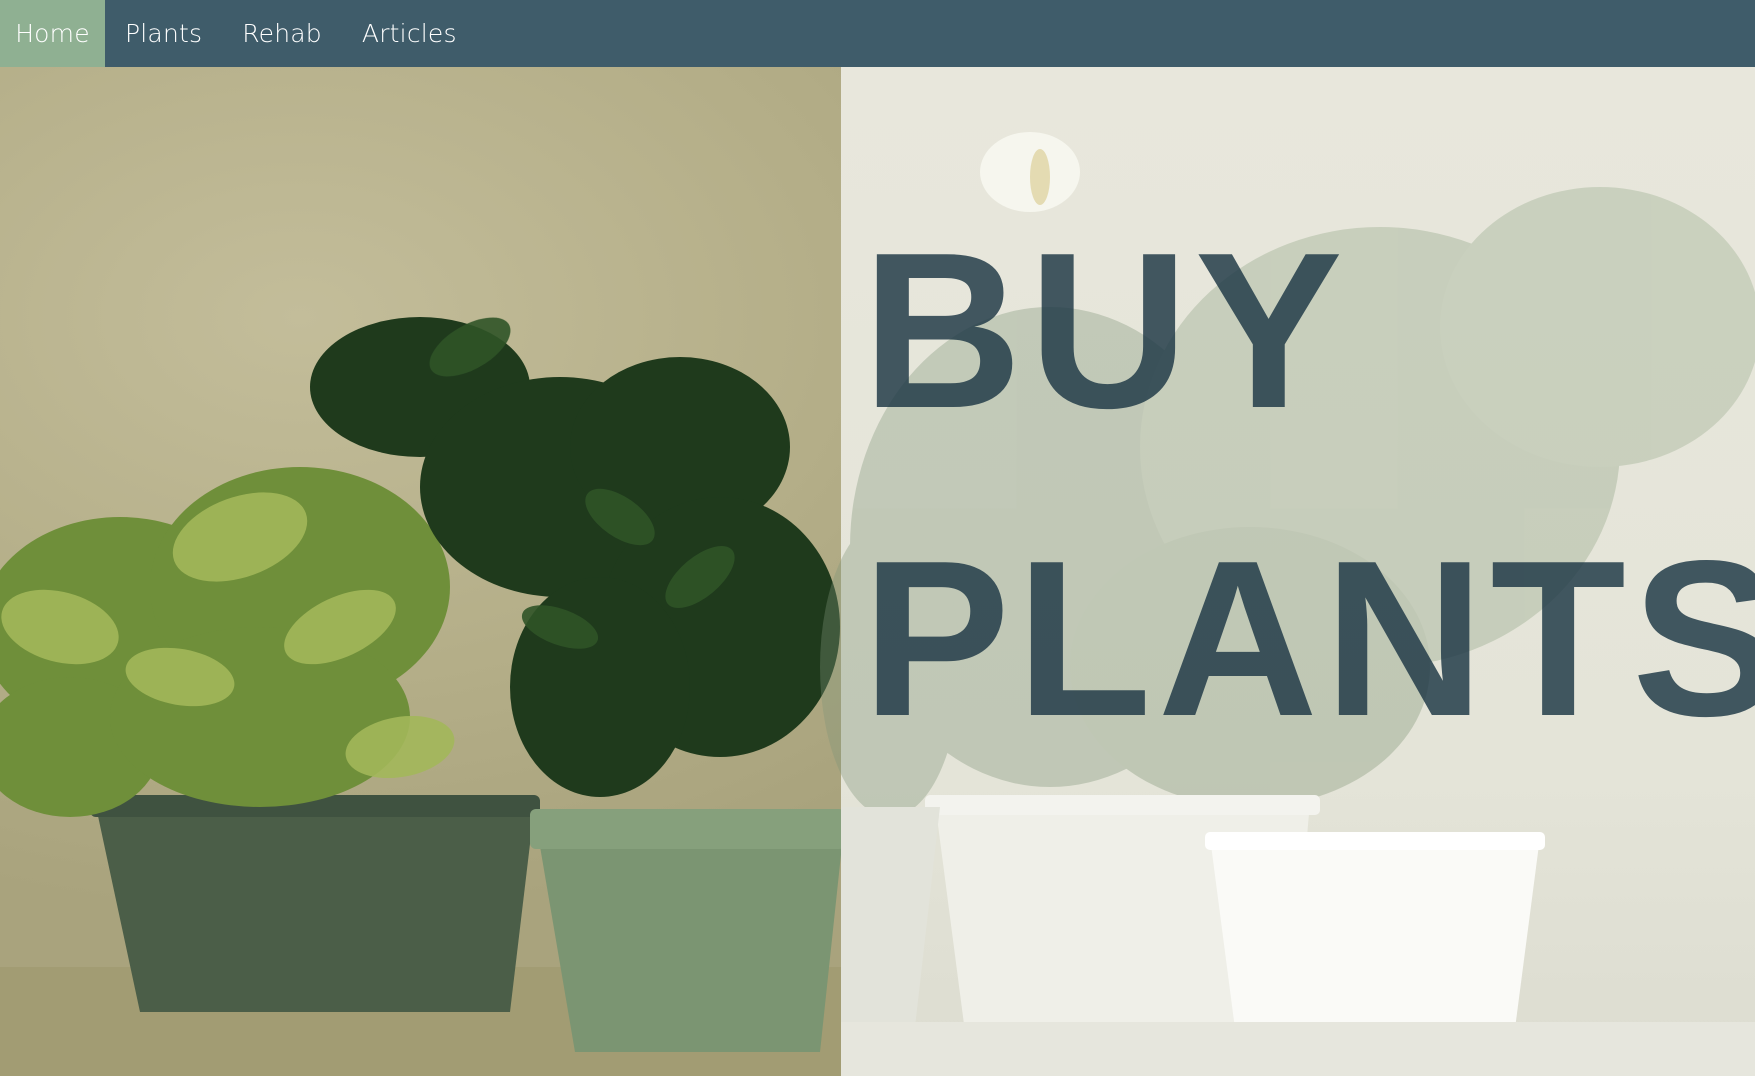 This screenshot has width=1755, height=1076. What do you see at coordinates (163, 33) in the screenshot?
I see `nav-plants-link: Plants` at bounding box center [163, 33].